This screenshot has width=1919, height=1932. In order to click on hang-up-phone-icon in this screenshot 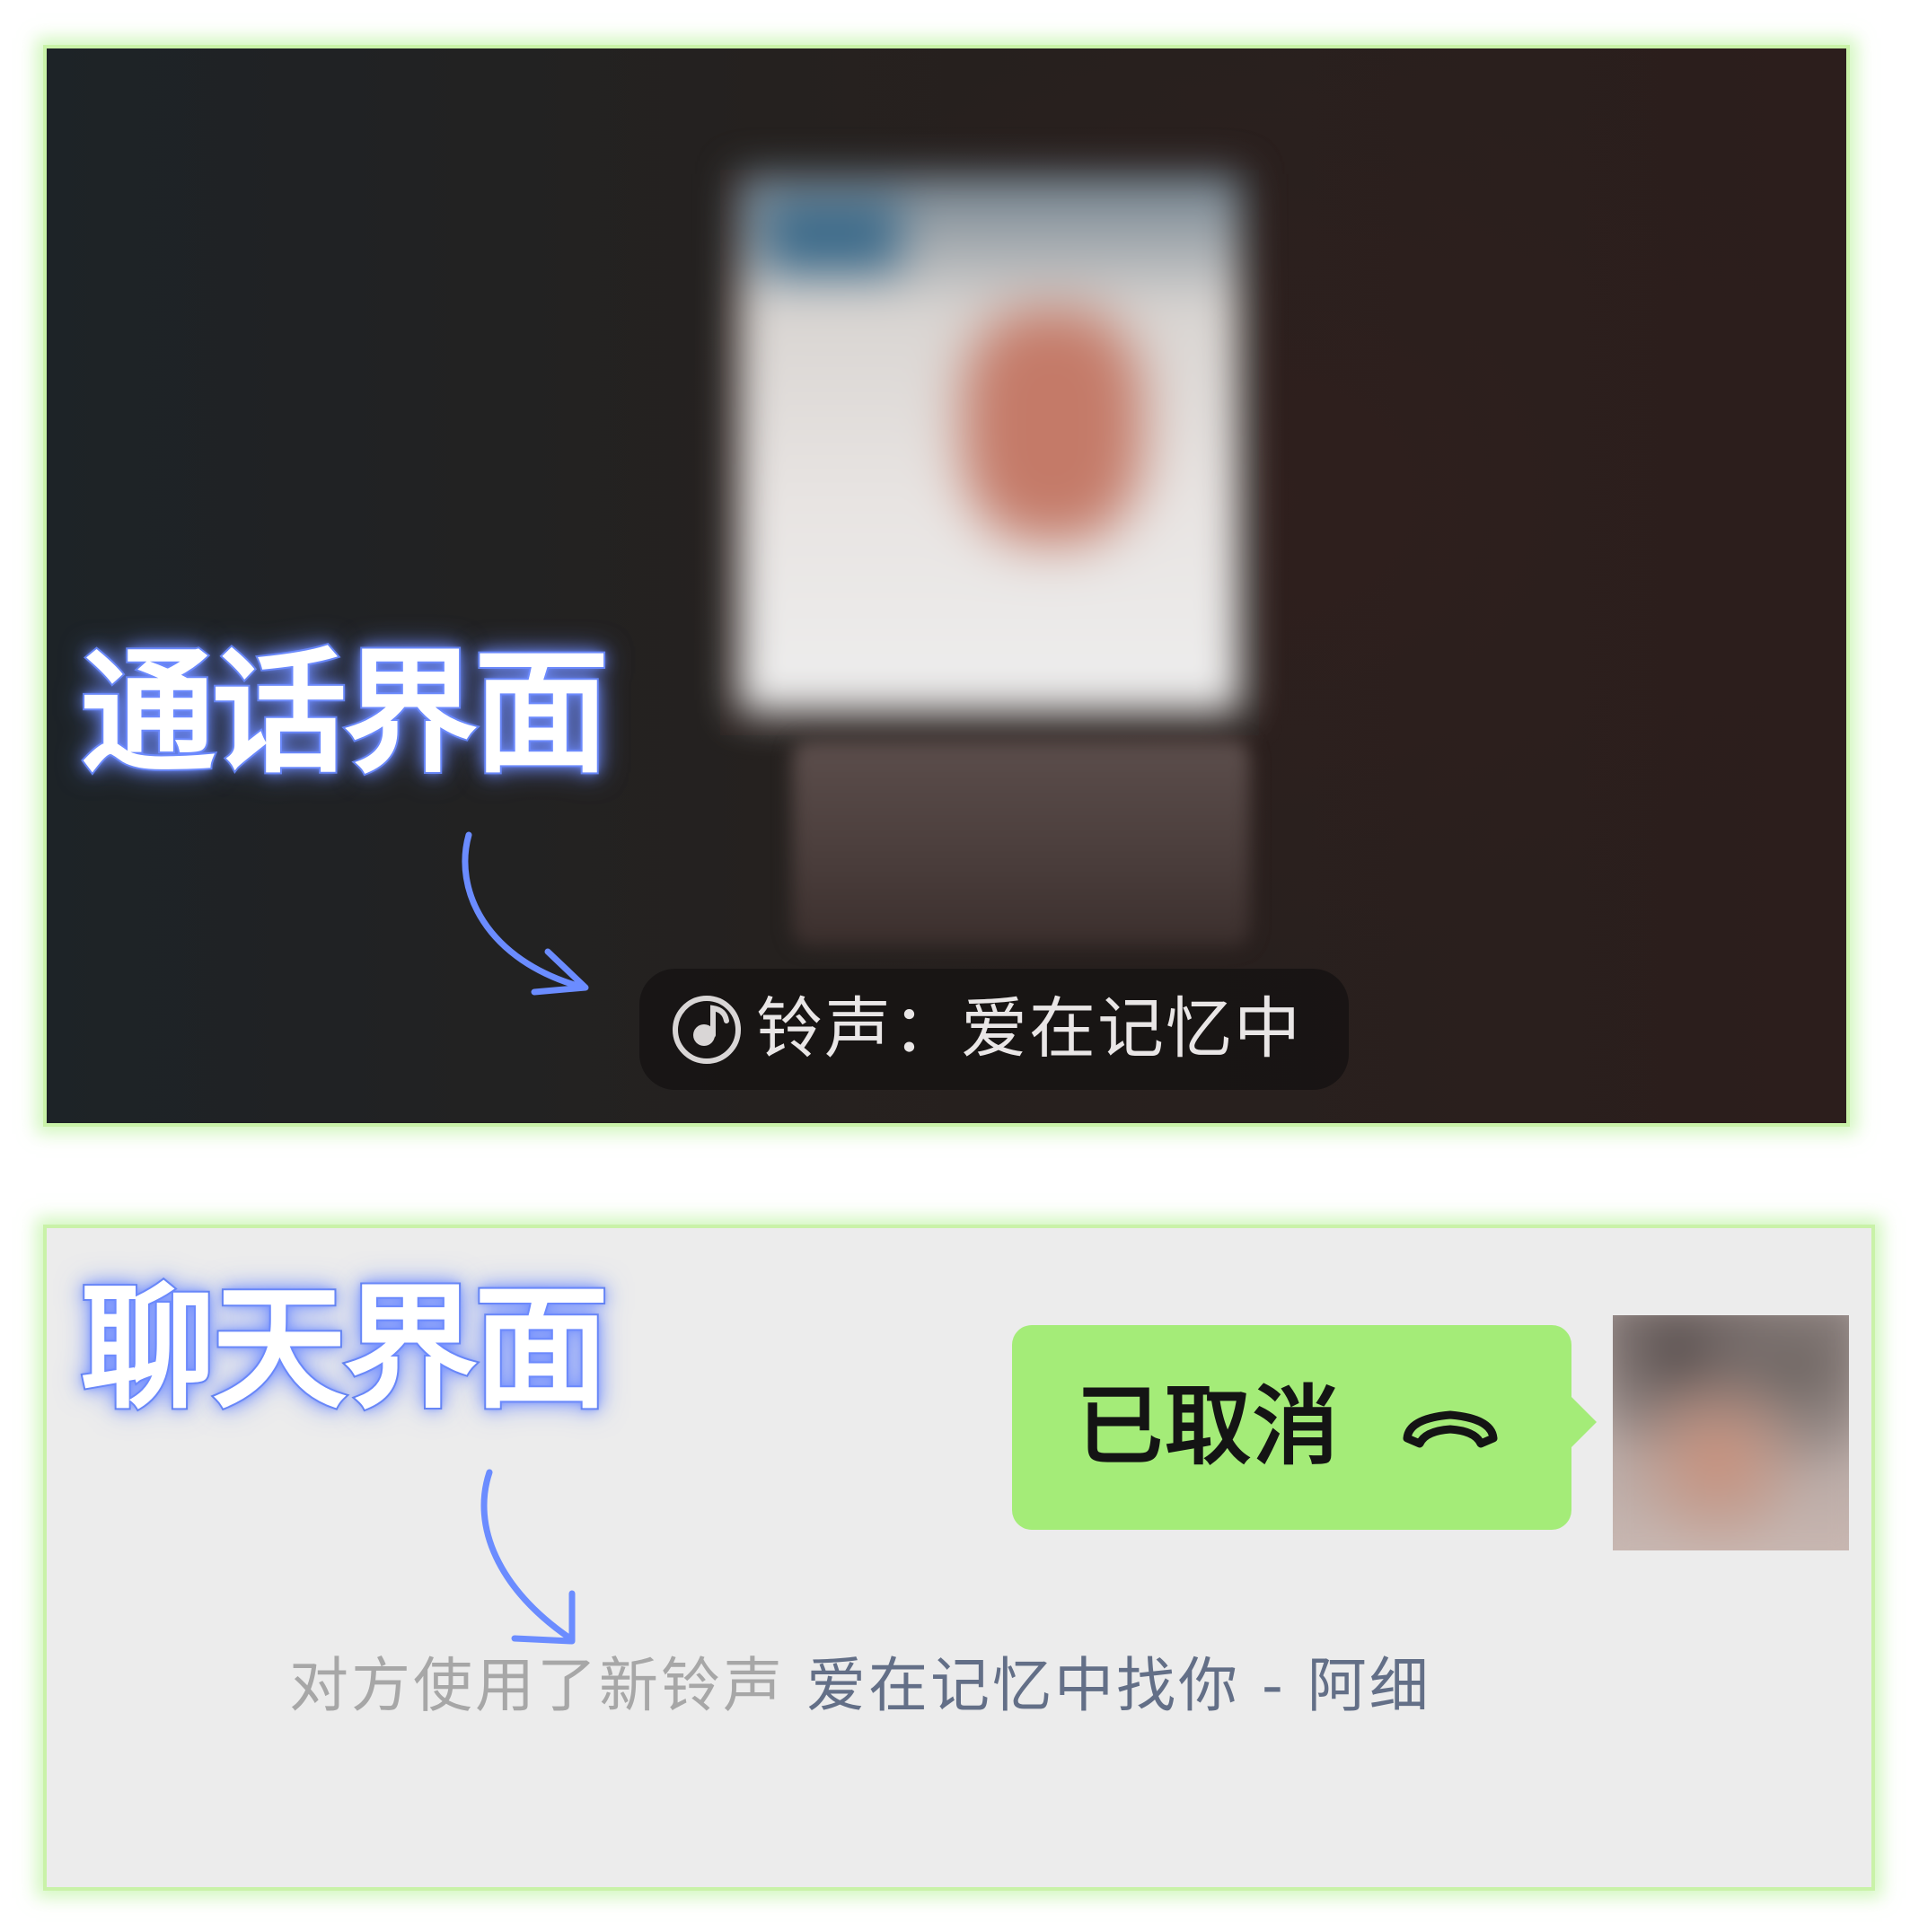, I will do `click(1450, 1429)`.